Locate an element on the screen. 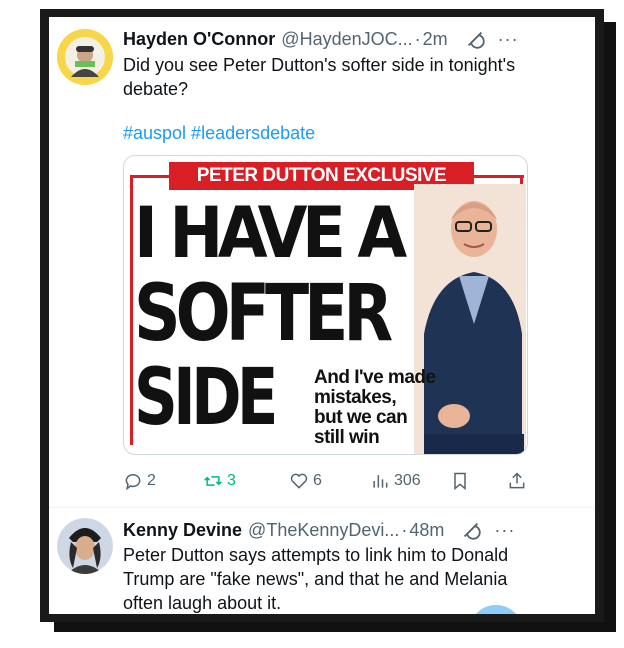  views-button: 306 is located at coordinates (395, 481).